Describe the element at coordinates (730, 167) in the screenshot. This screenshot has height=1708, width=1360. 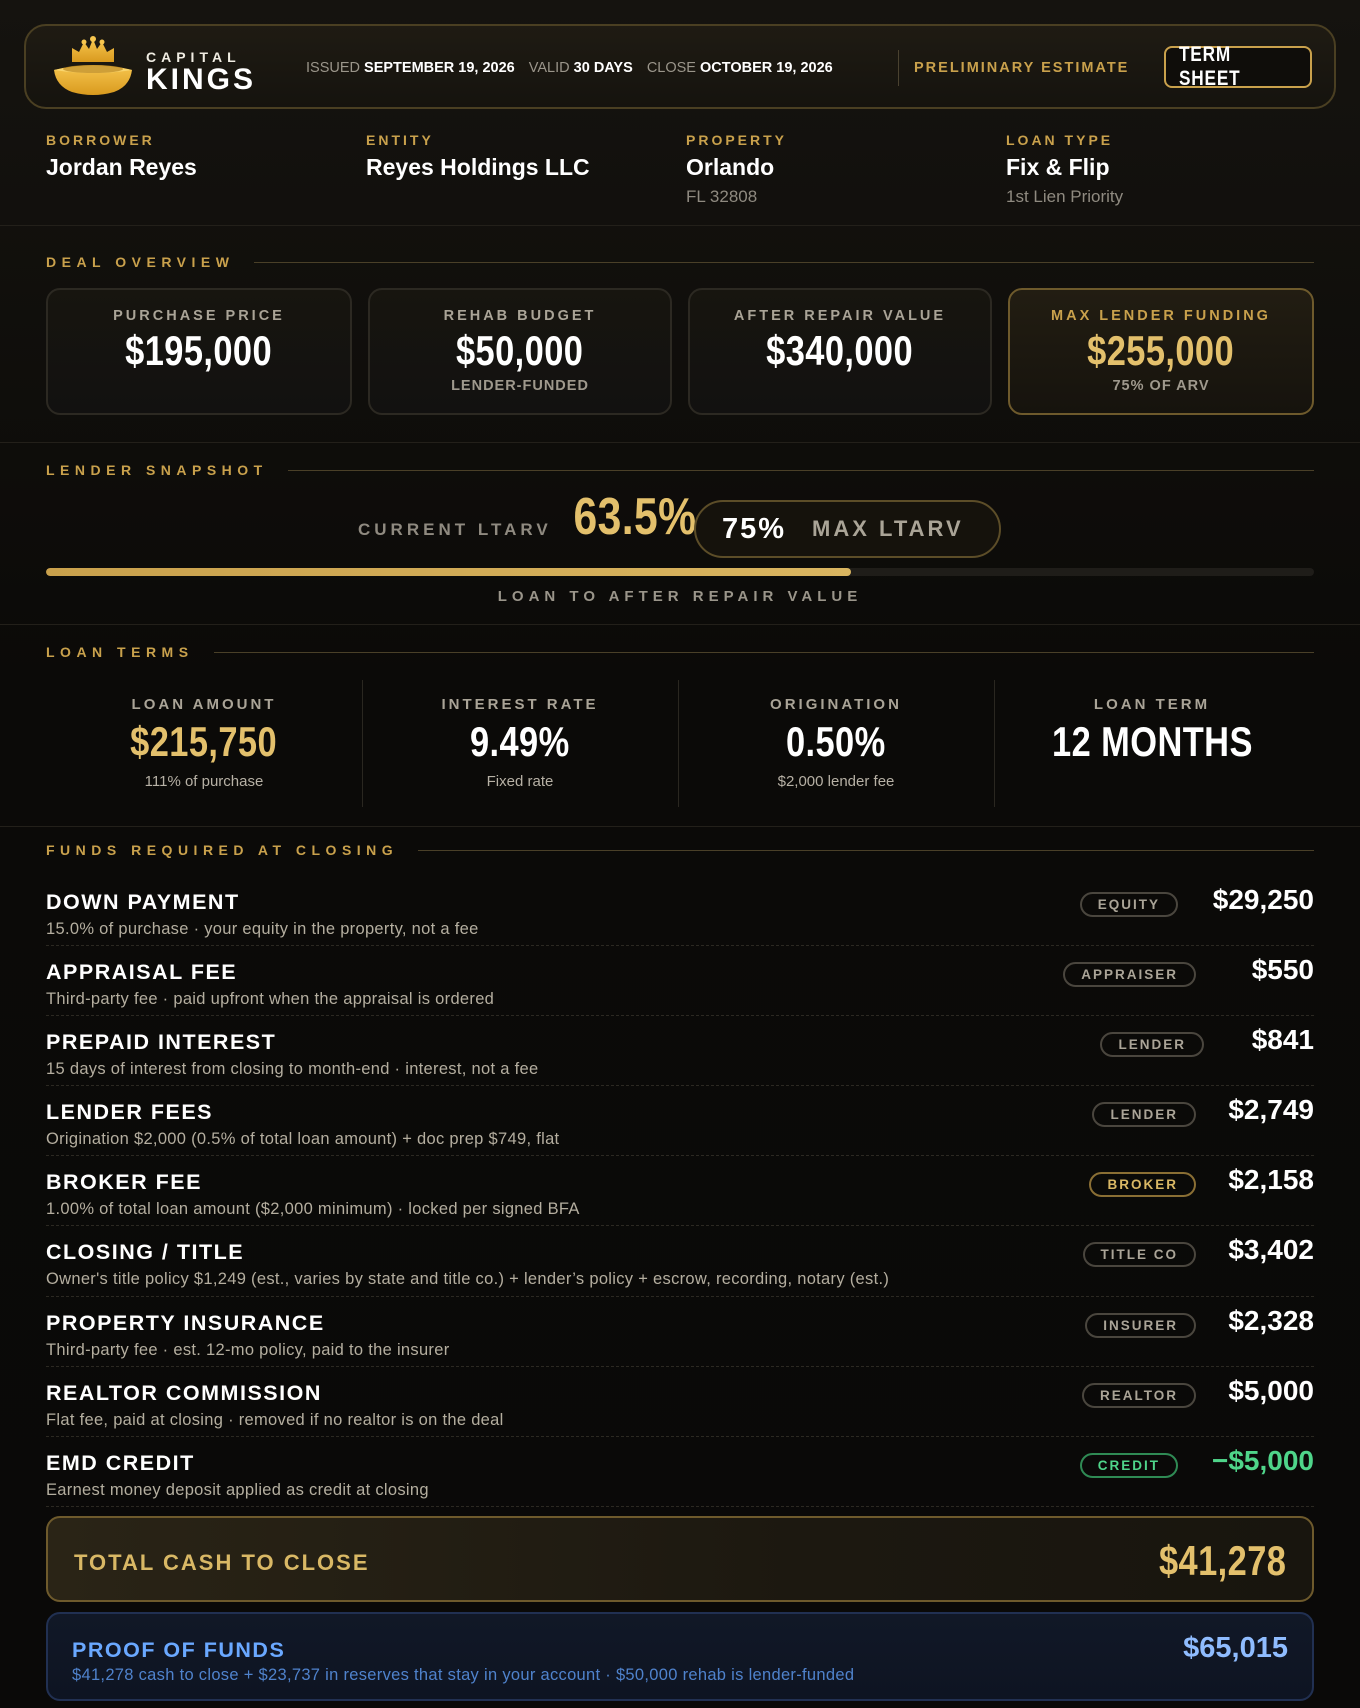
I see `party-value: Orlando` at that location.